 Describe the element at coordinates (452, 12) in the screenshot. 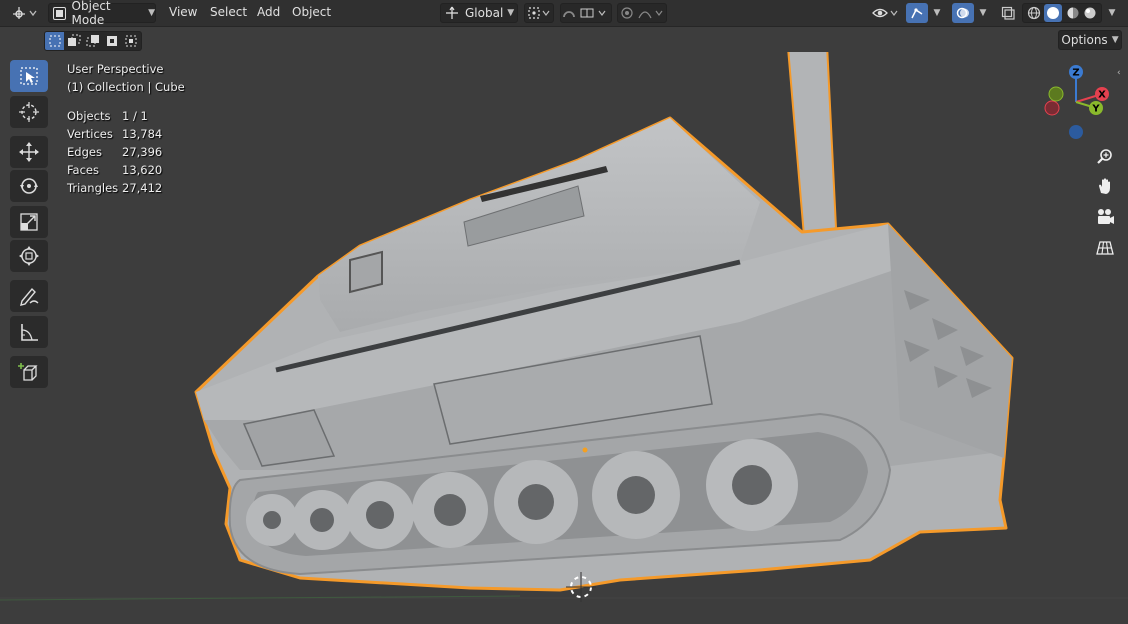

I see `transform-orientation-icon` at that location.